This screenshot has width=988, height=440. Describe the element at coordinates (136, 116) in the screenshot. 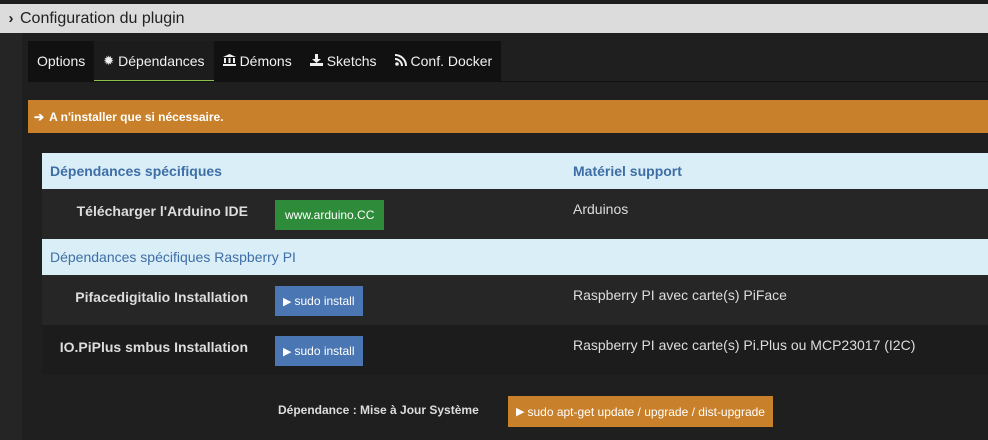

I see `alert-text: A n'installer que si nécessaire.` at that location.